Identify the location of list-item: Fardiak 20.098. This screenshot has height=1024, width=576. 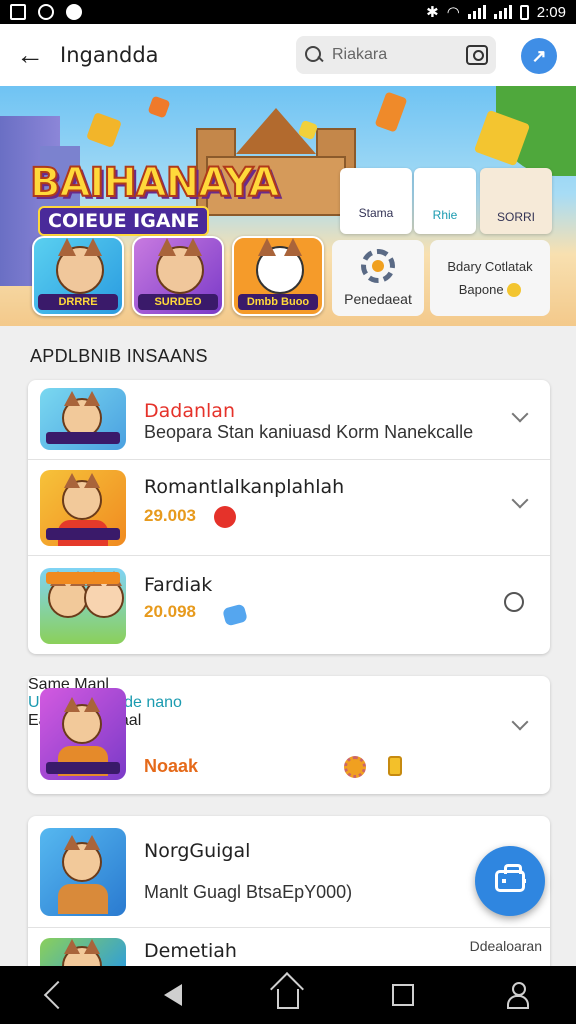
(289, 605).